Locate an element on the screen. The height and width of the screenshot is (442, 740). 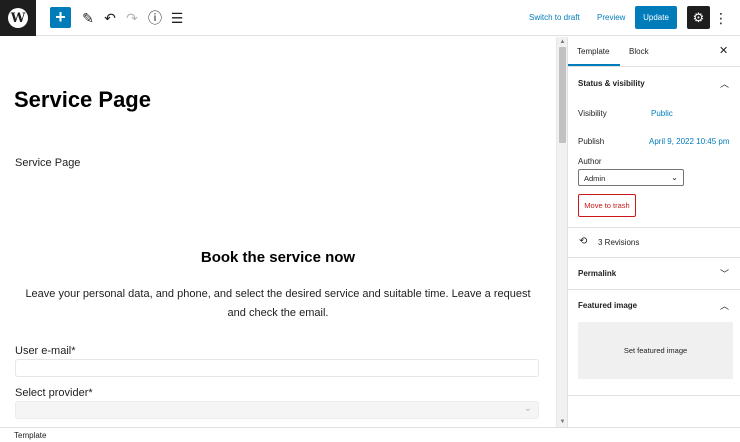
update-button: Update is located at coordinates (656, 17).